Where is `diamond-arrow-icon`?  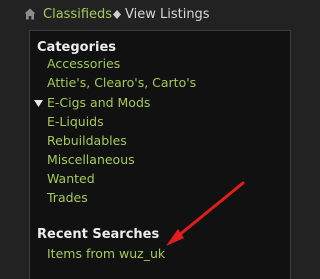 diamond-arrow-icon is located at coordinates (117, 14).